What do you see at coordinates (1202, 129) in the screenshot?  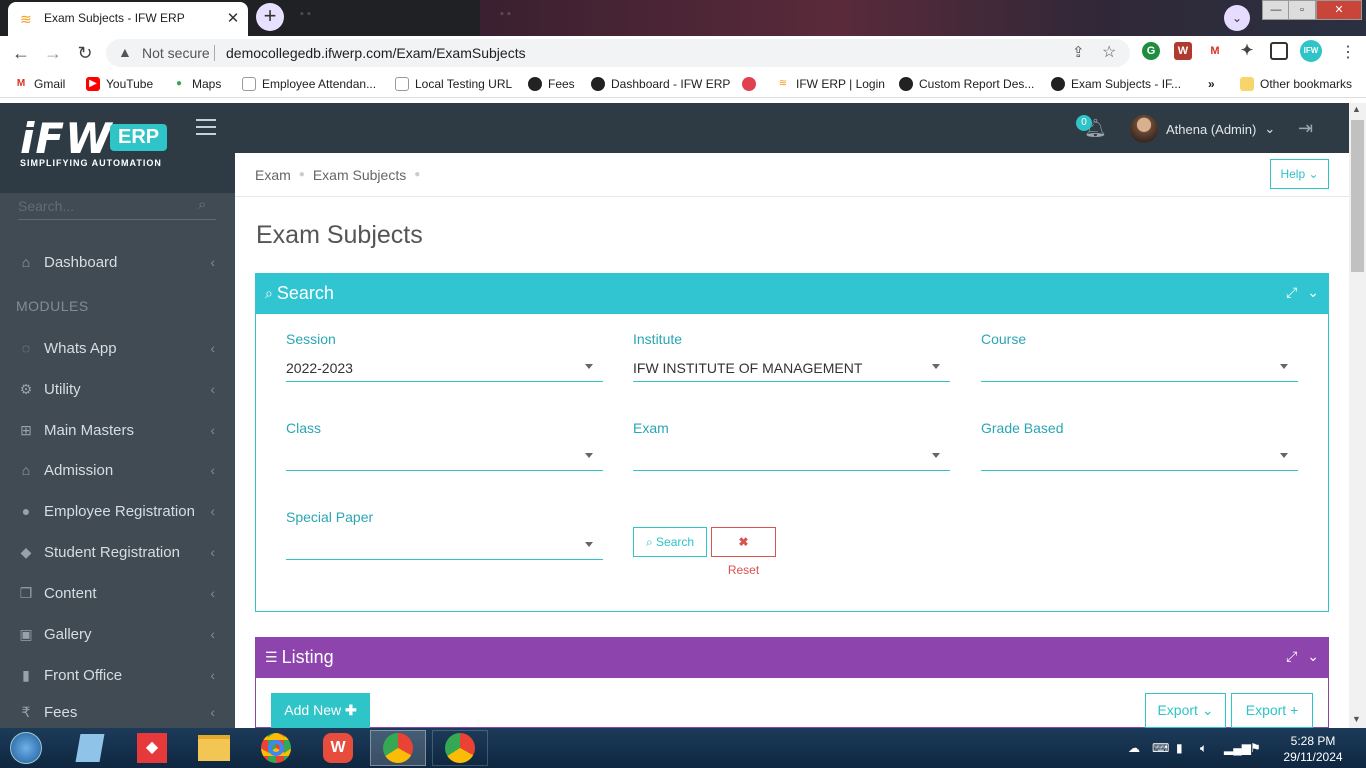 I see `user-menu: Athena (Admin) ⌄` at bounding box center [1202, 129].